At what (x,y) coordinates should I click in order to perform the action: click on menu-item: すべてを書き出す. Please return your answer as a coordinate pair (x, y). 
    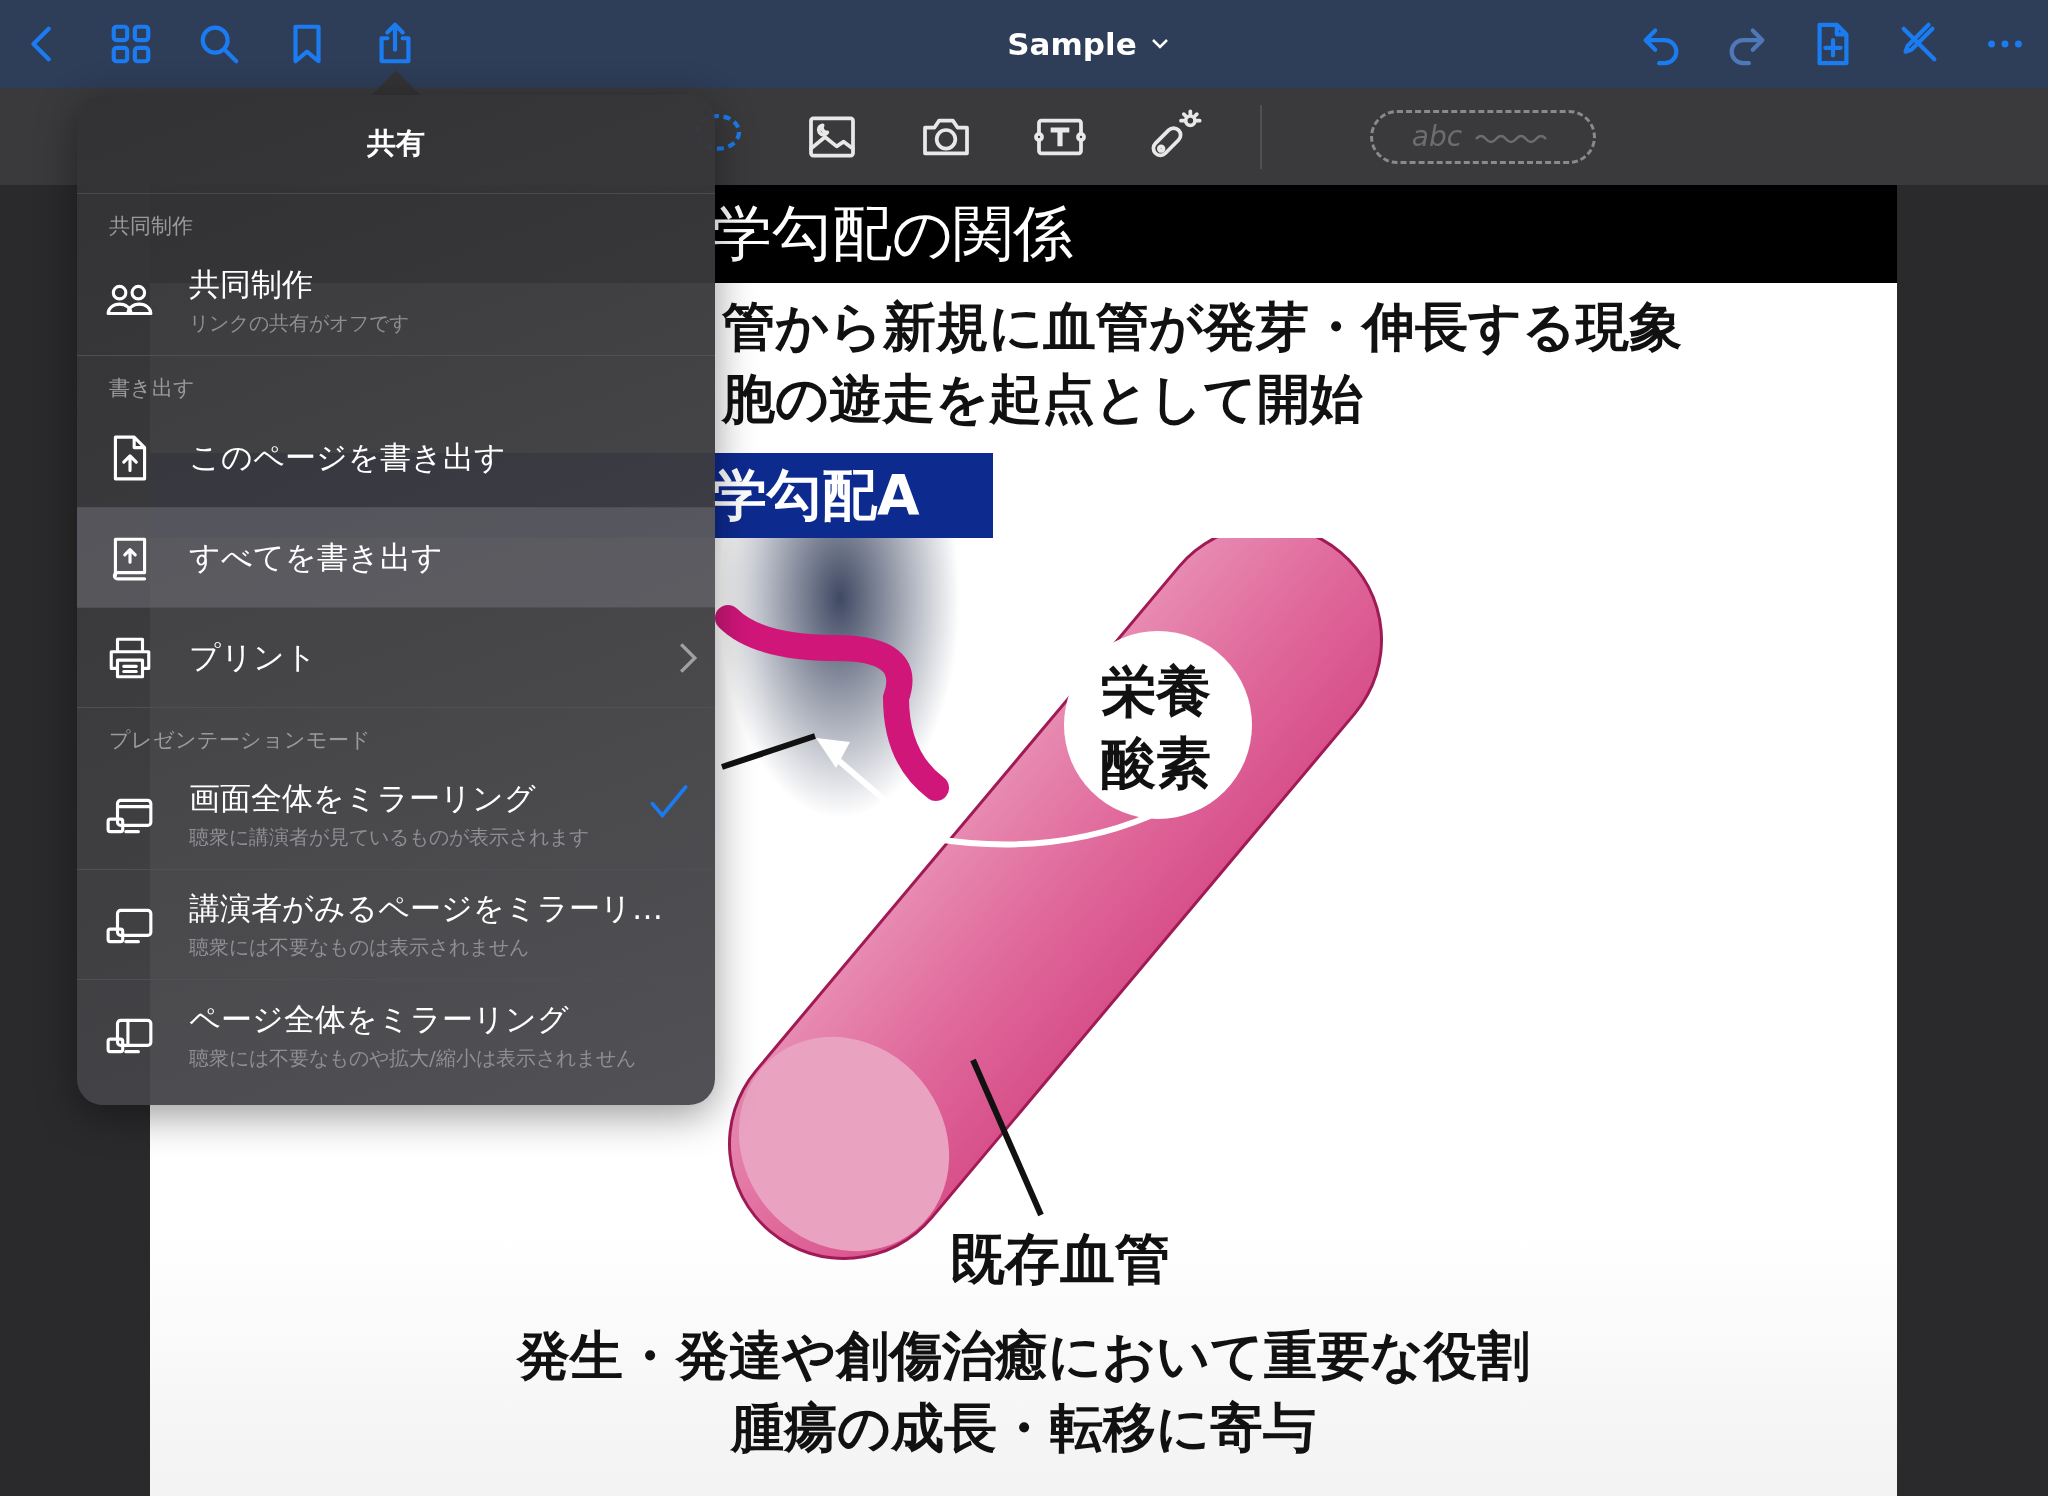
    Looking at the image, I should click on (396, 558).